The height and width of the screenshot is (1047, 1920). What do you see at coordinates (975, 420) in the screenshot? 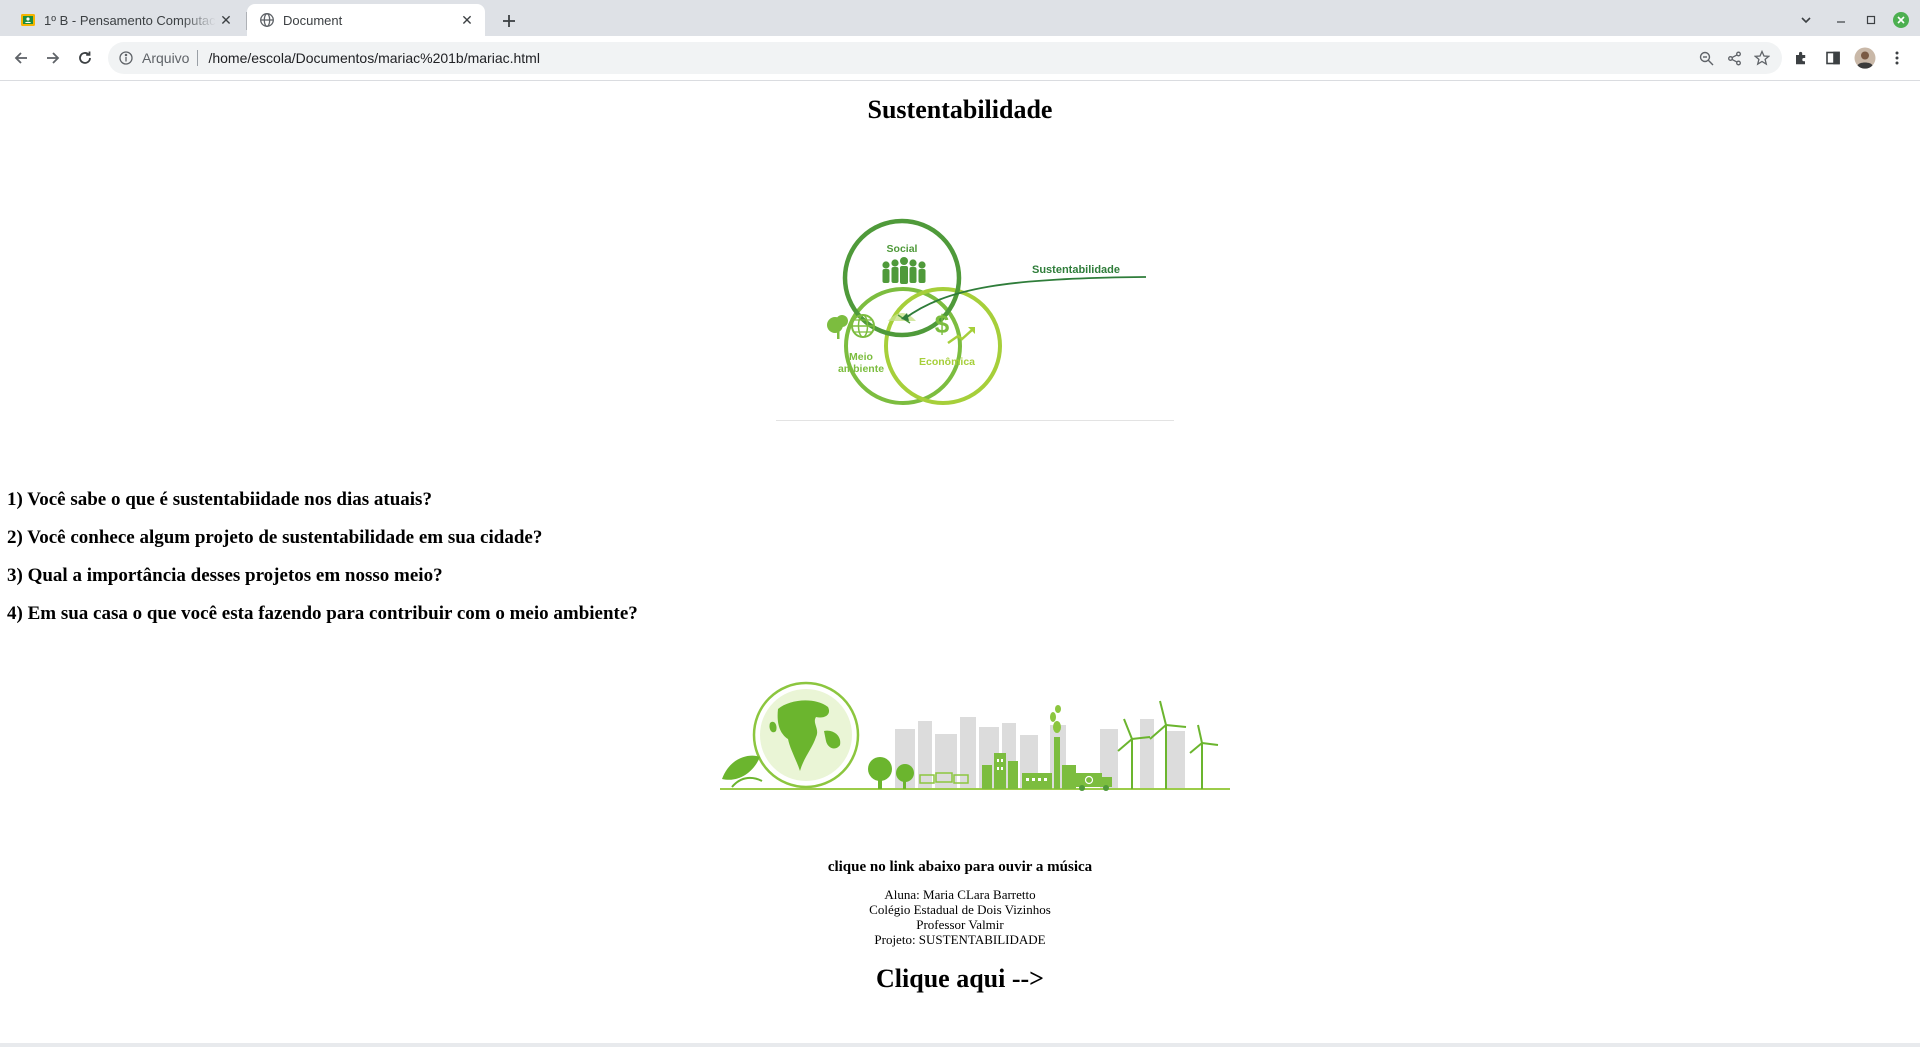
I see `image-divider` at bounding box center [975, 420].